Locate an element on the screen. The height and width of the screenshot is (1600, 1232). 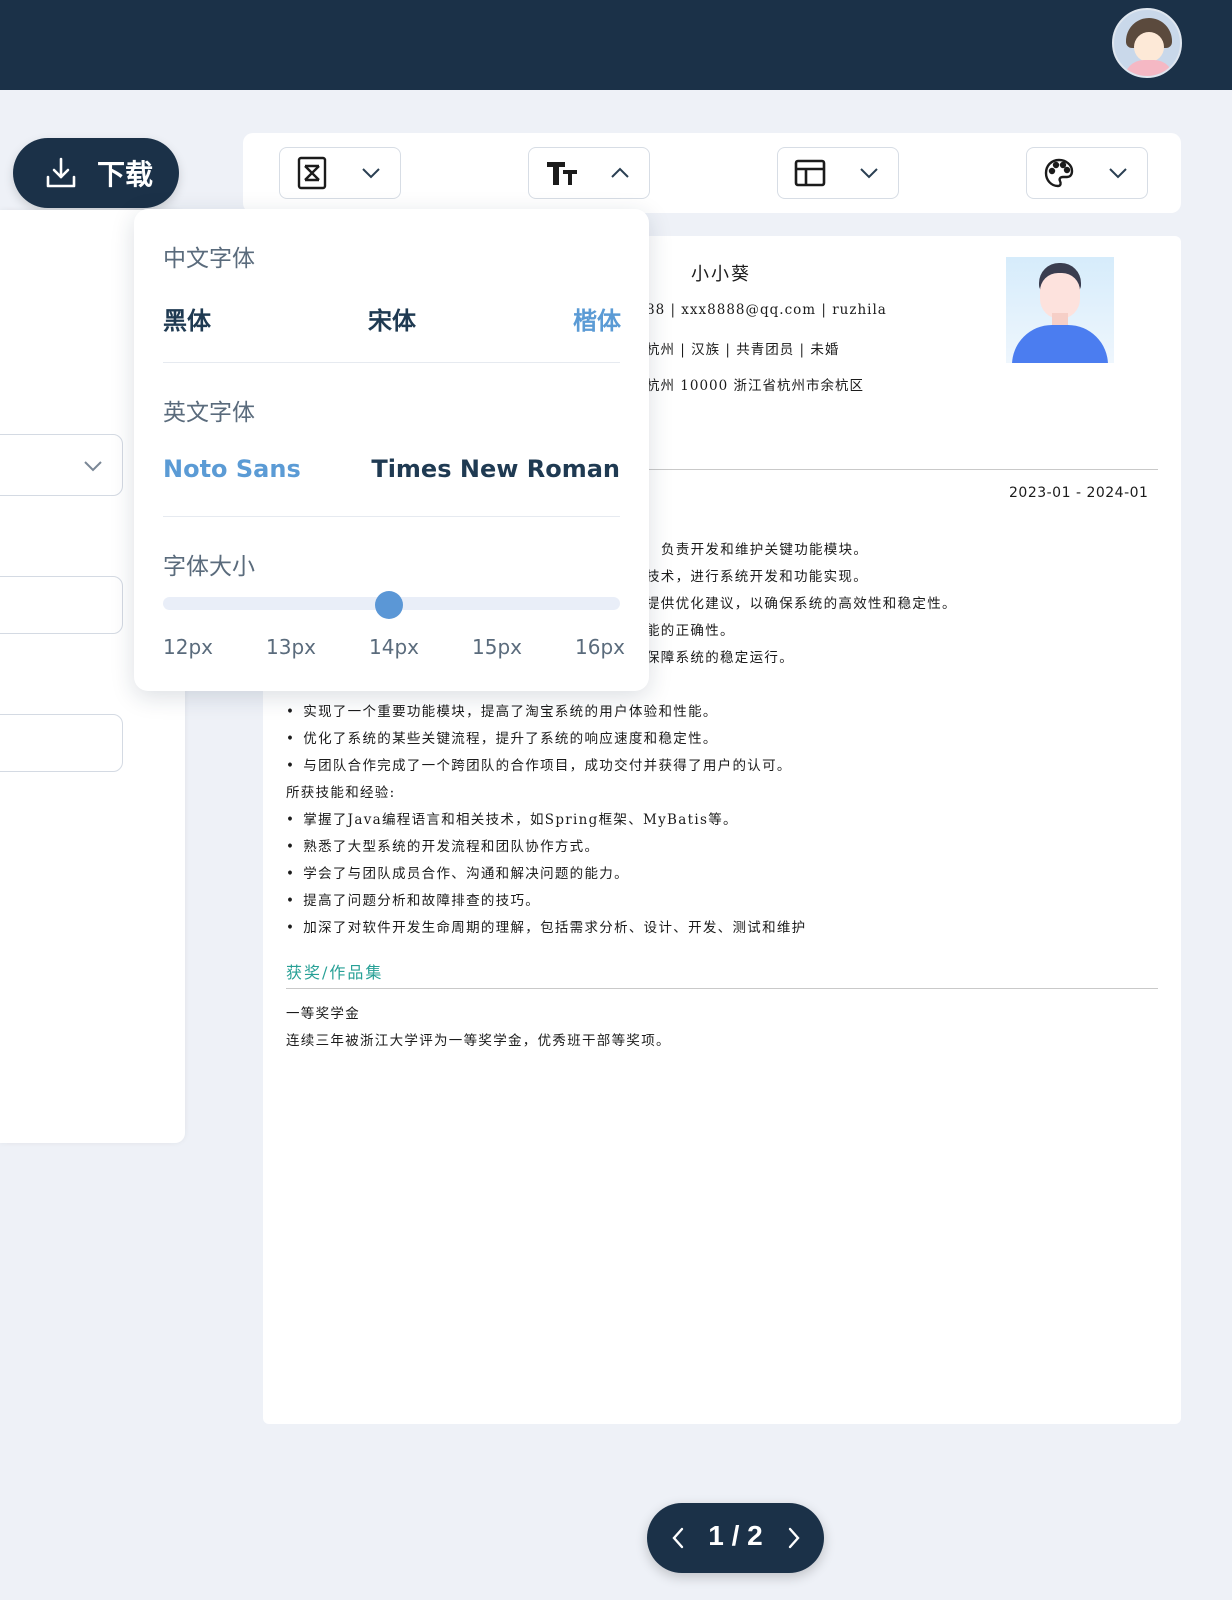
section-divider is located at coordinates (722, 988).